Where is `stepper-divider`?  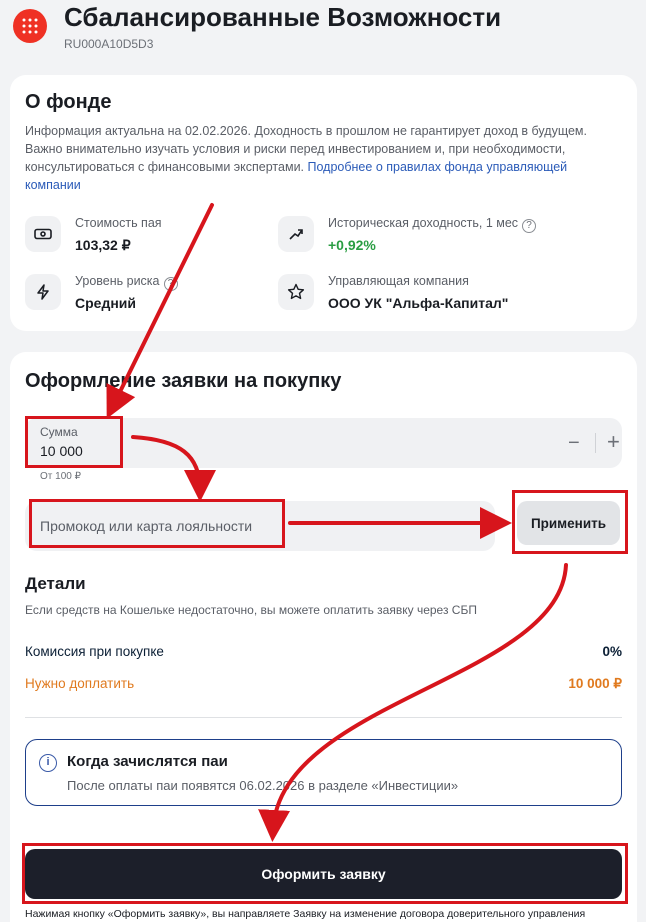 stepper-divider is located at coordinates (595, 443).